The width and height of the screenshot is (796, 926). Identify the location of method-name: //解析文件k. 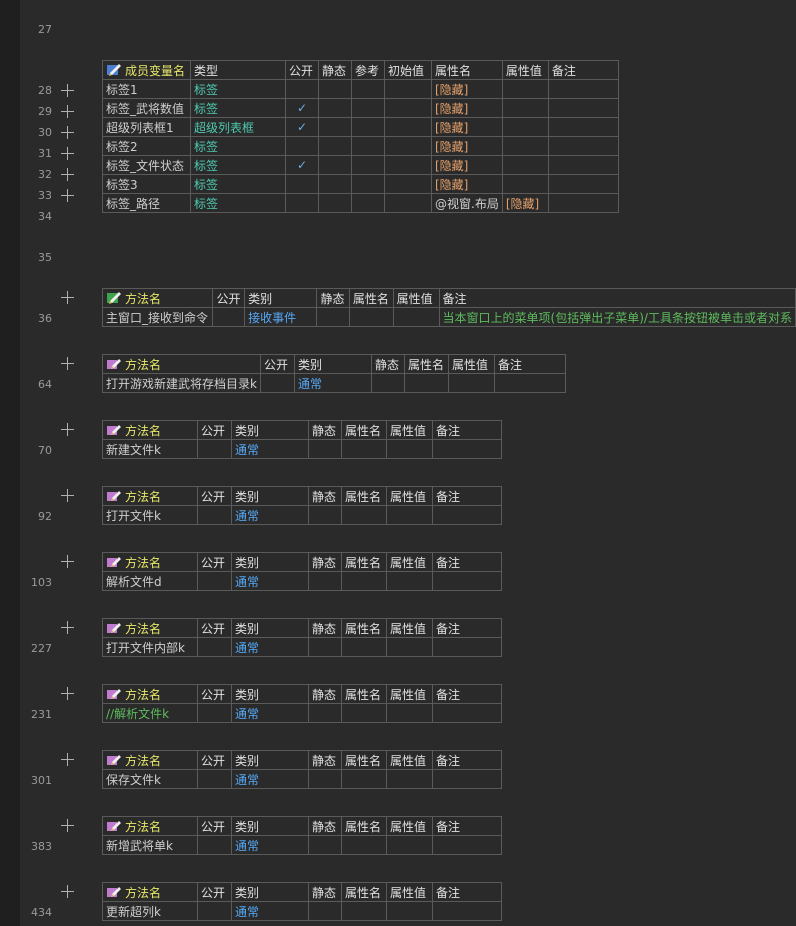
(150, 713).